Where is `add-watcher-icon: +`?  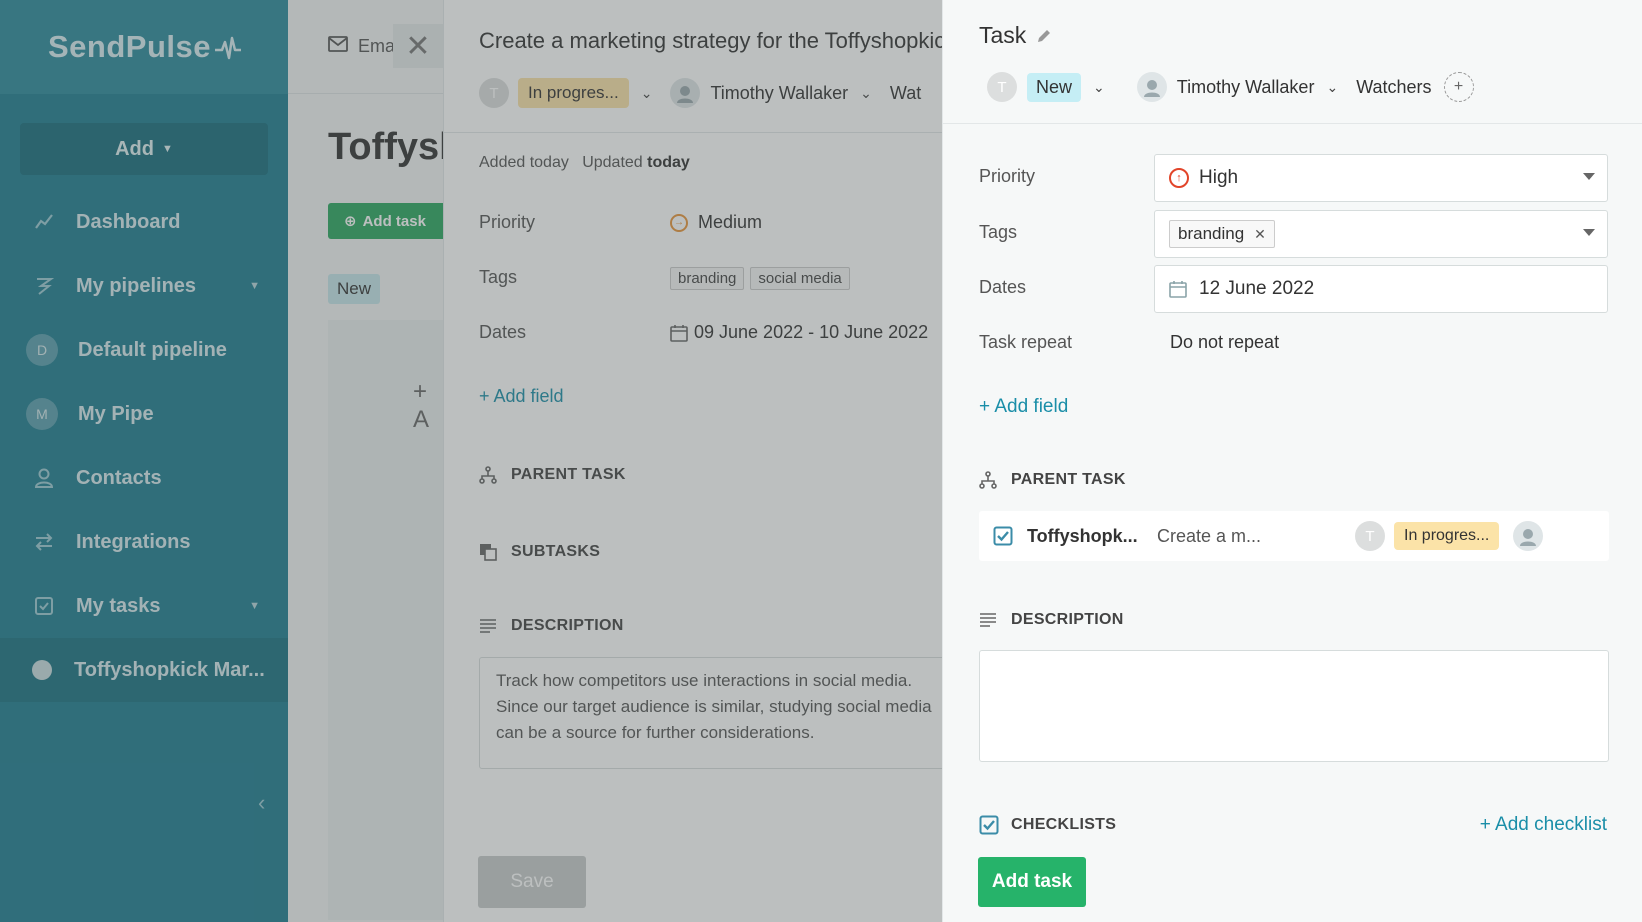 add-watcher-icon: + is located at coordinates (1458, 87).